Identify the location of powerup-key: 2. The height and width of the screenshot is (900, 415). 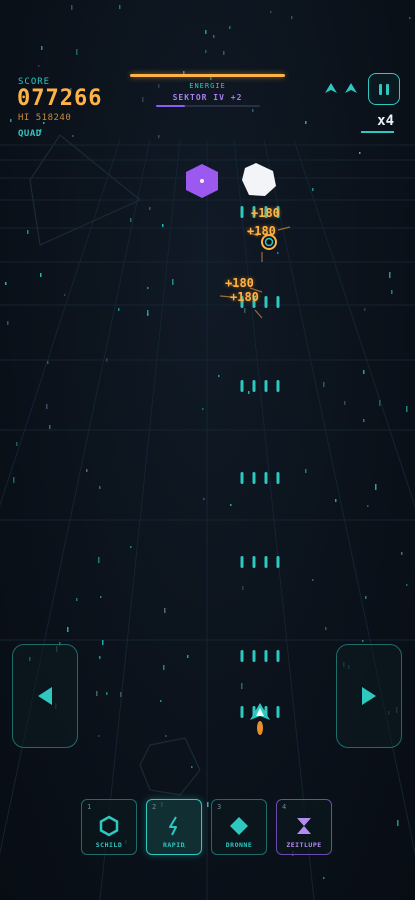
(154, 807).